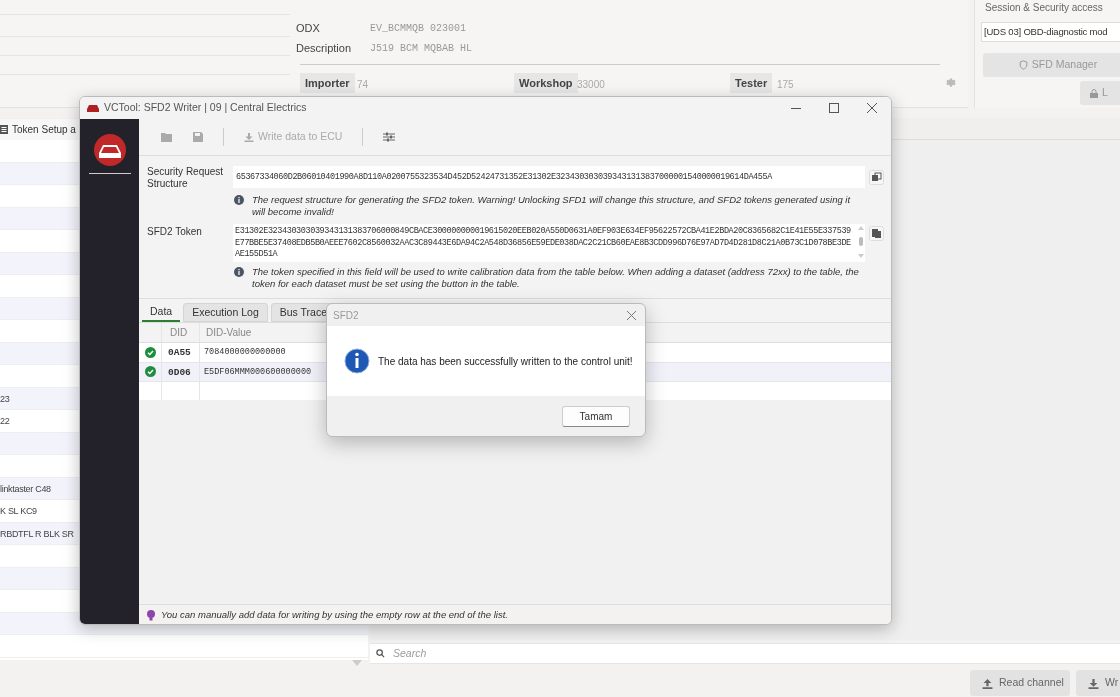  What do you see at coordinates (180, 352) in the screenshot?
I see `table-cell: 0A55` at bounding box center [180, 352].